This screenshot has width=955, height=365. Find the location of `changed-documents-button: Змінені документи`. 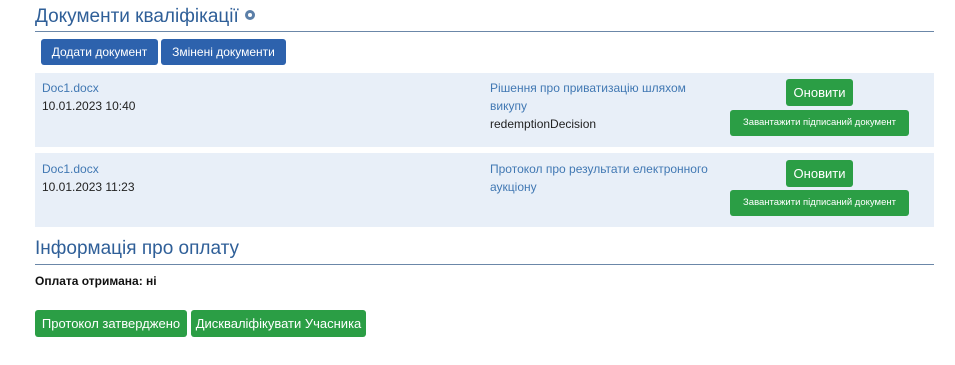

changed-documents-button: Змінені документи is located at coordinates (223, 52).